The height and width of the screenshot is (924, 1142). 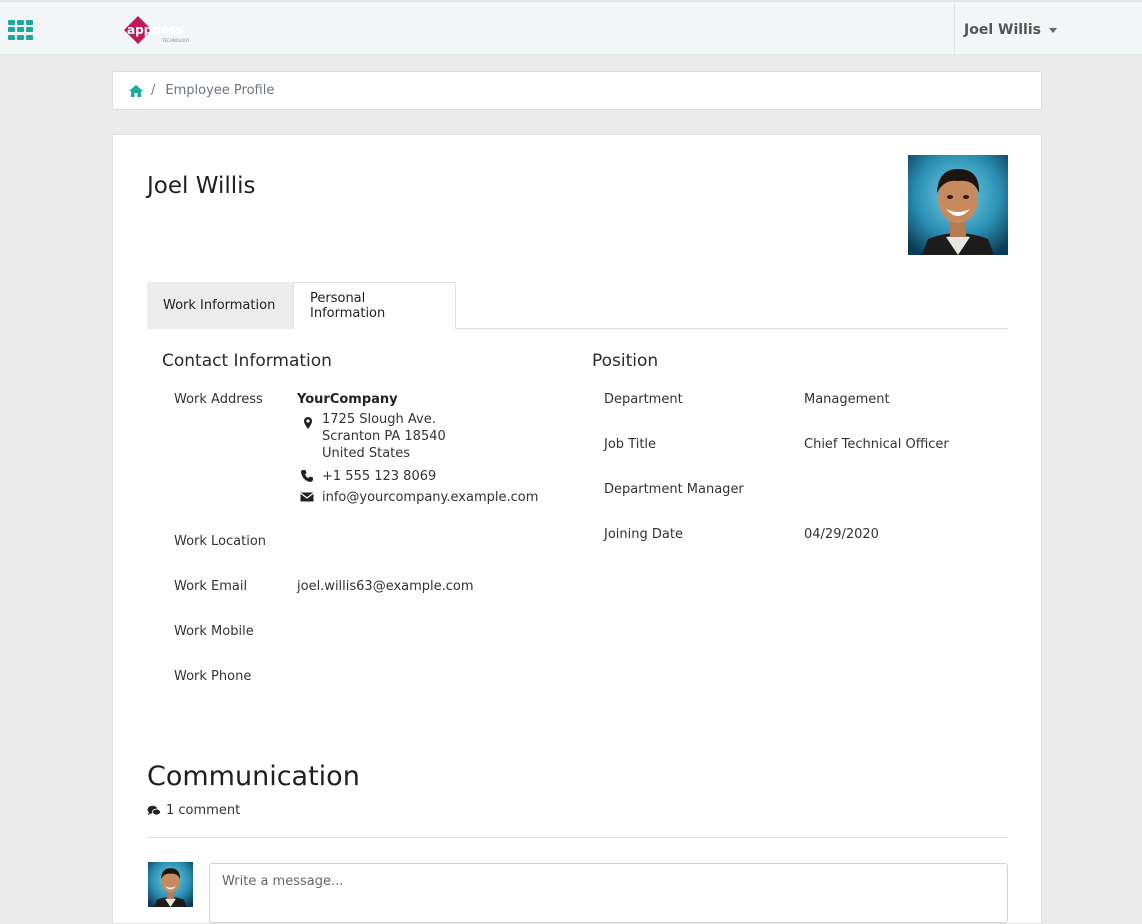 What do you see at coordinates (374, 305) in the screenshot?
I see `tab-personal-information: Personal Information` at bounding box center [374, 305].